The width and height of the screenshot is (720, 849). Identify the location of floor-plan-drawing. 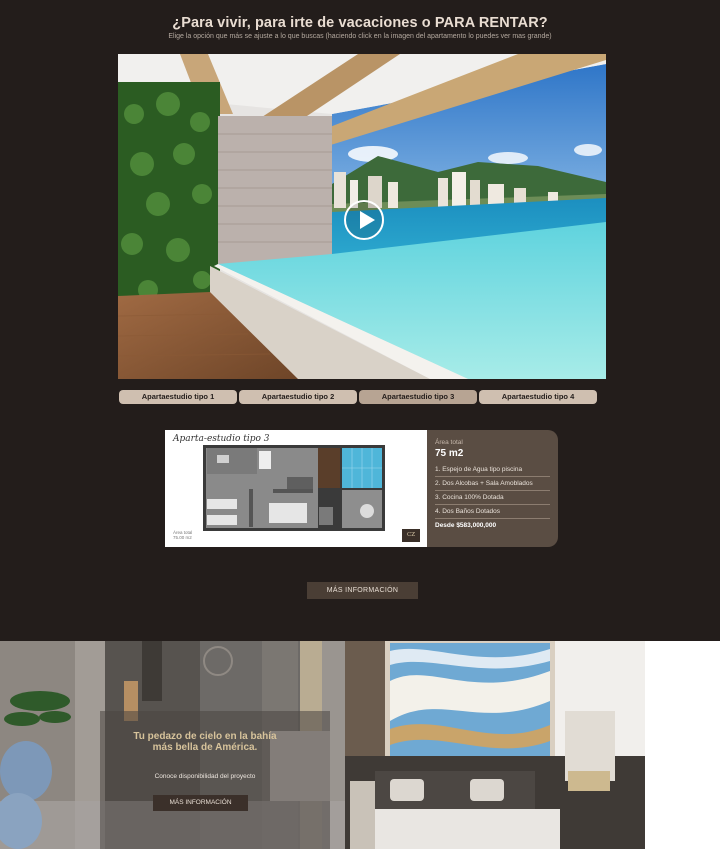
(294, 488).